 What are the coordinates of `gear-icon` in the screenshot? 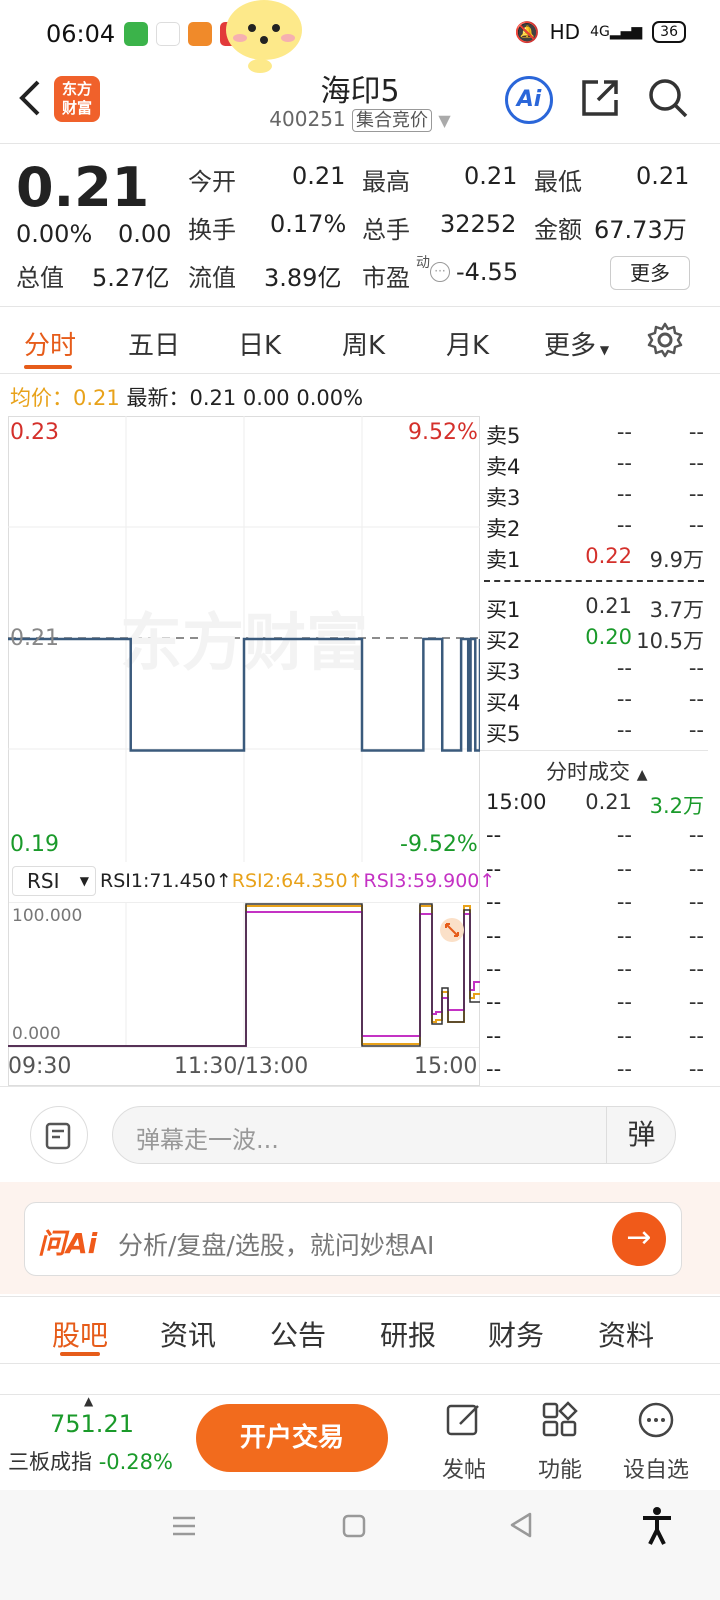 It's located at (665, 340).